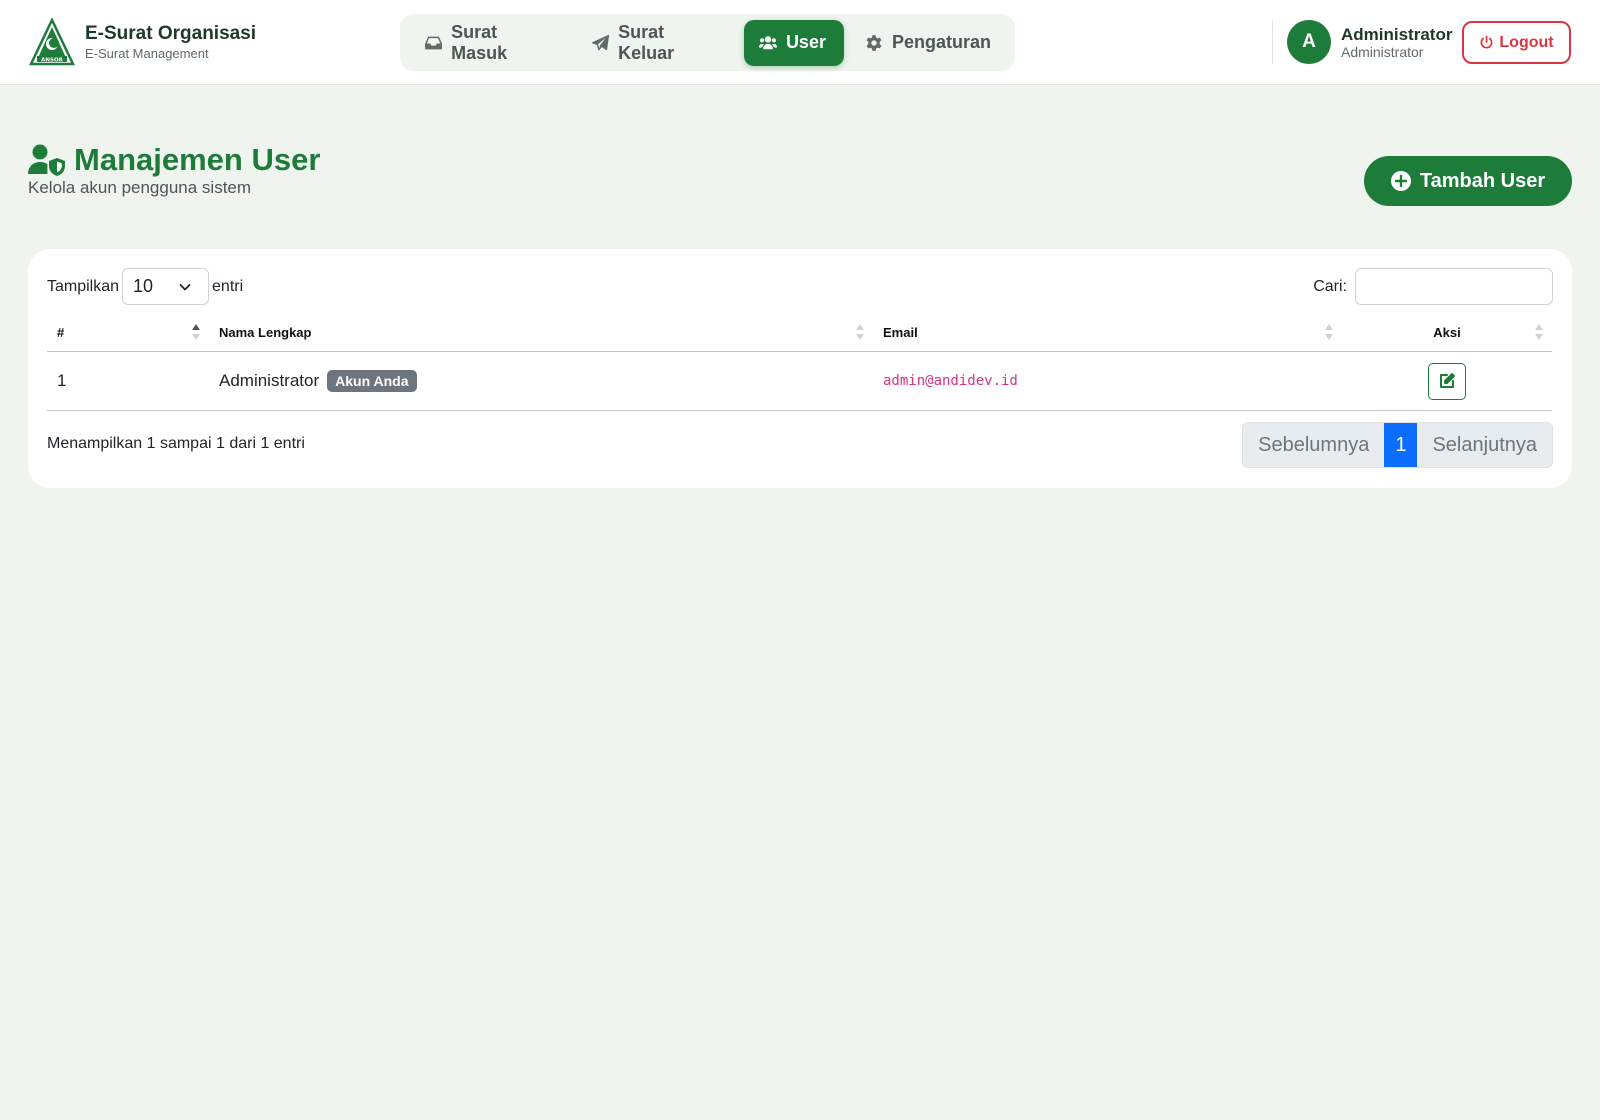  I want to click on show-suffix: entri, so click(228, 286).